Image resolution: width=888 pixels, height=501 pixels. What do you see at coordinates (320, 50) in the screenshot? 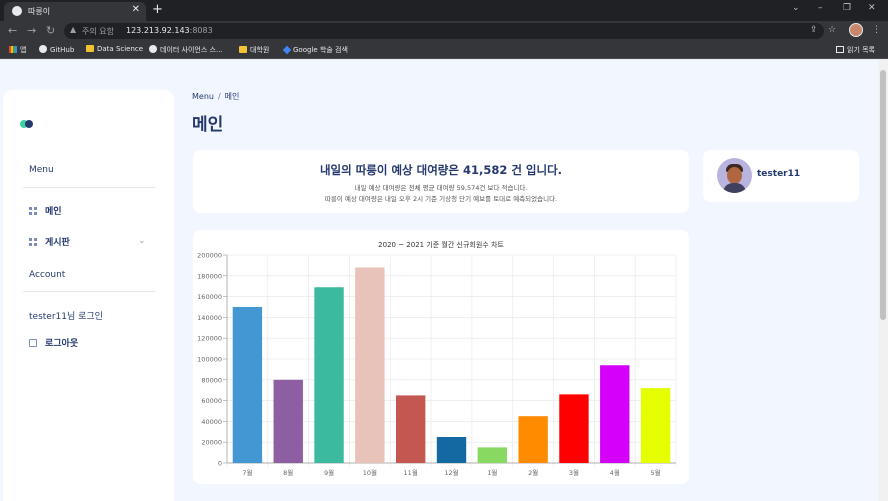
I see `bookmark-label: Google 학술 검색` at bounding box center [320, 50].